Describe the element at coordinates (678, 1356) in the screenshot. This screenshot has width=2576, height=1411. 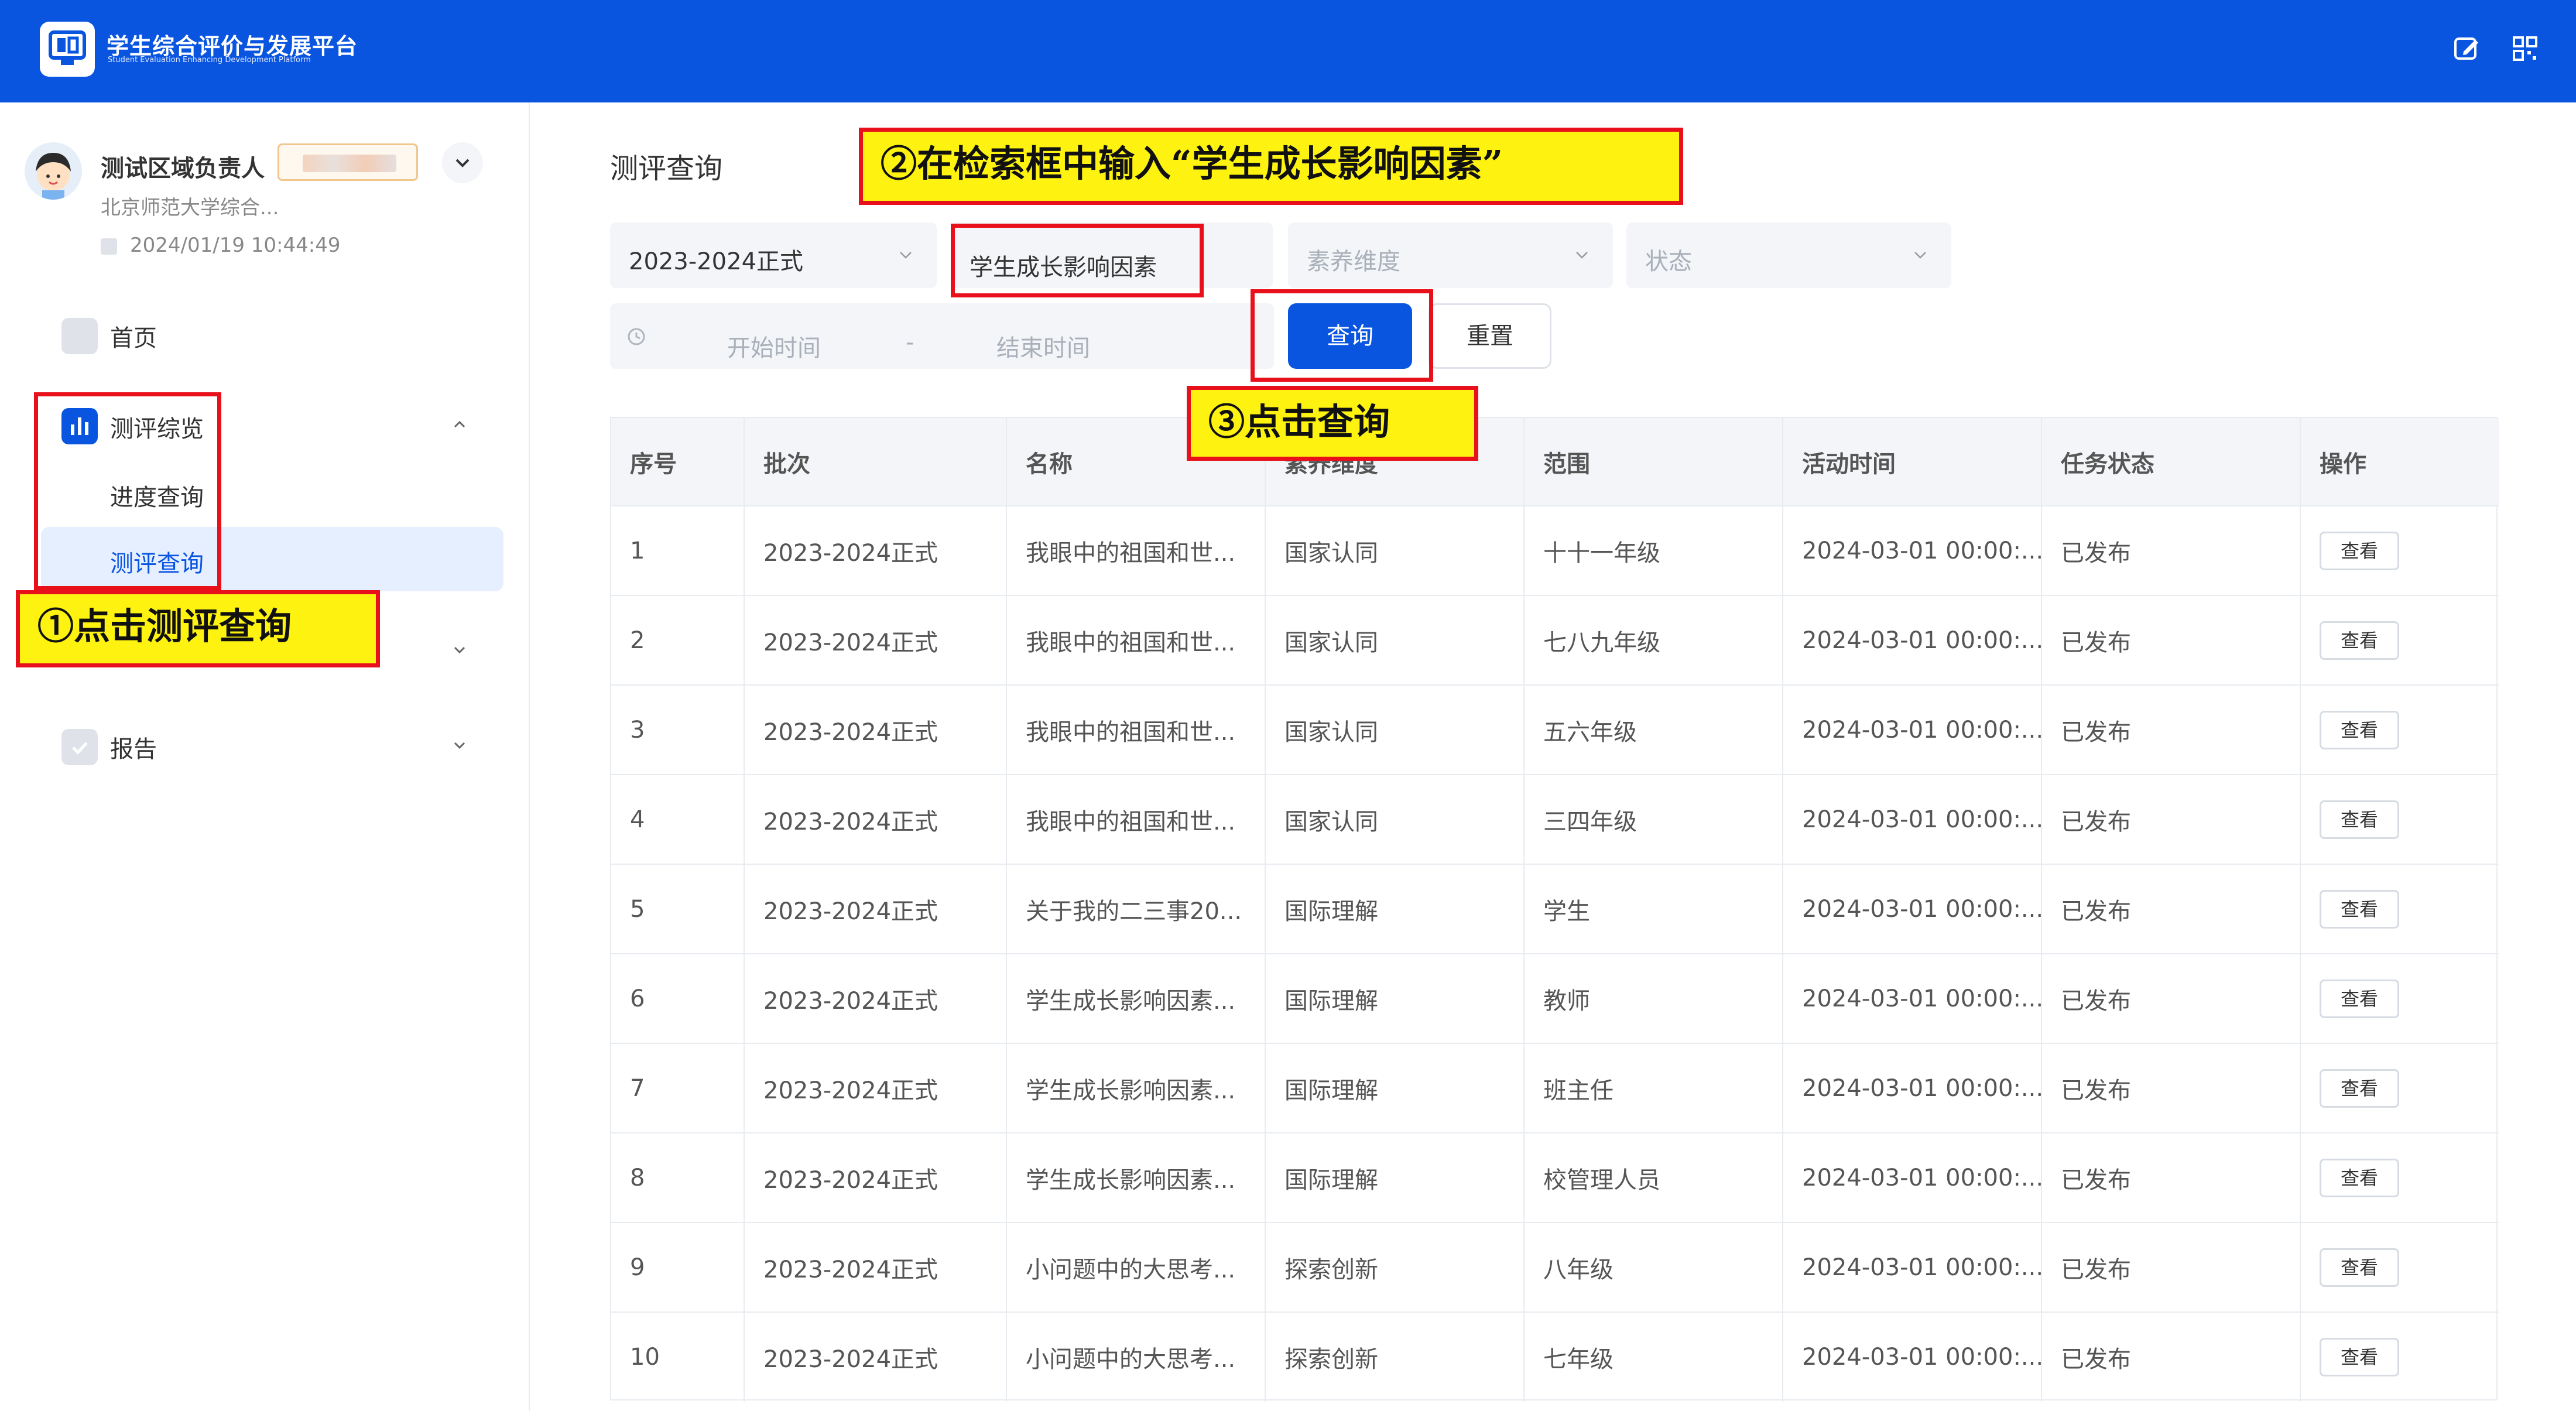
I see `cell-index: 10` at that location.